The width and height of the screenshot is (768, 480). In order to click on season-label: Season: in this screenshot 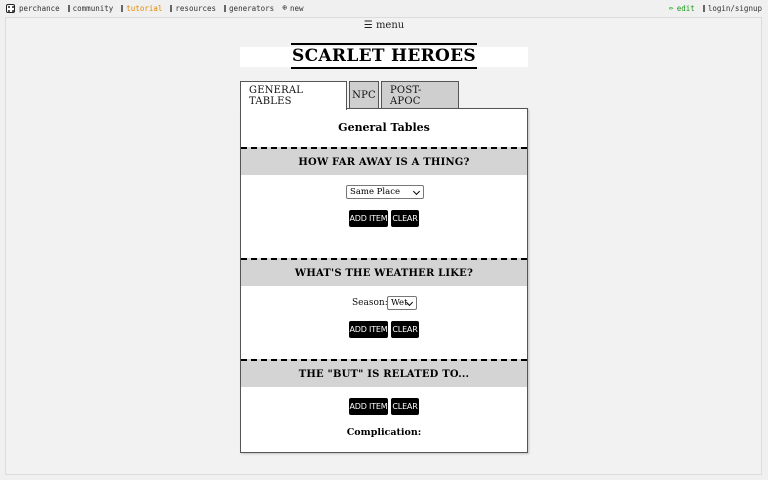, I will do `click(370, 303)`.